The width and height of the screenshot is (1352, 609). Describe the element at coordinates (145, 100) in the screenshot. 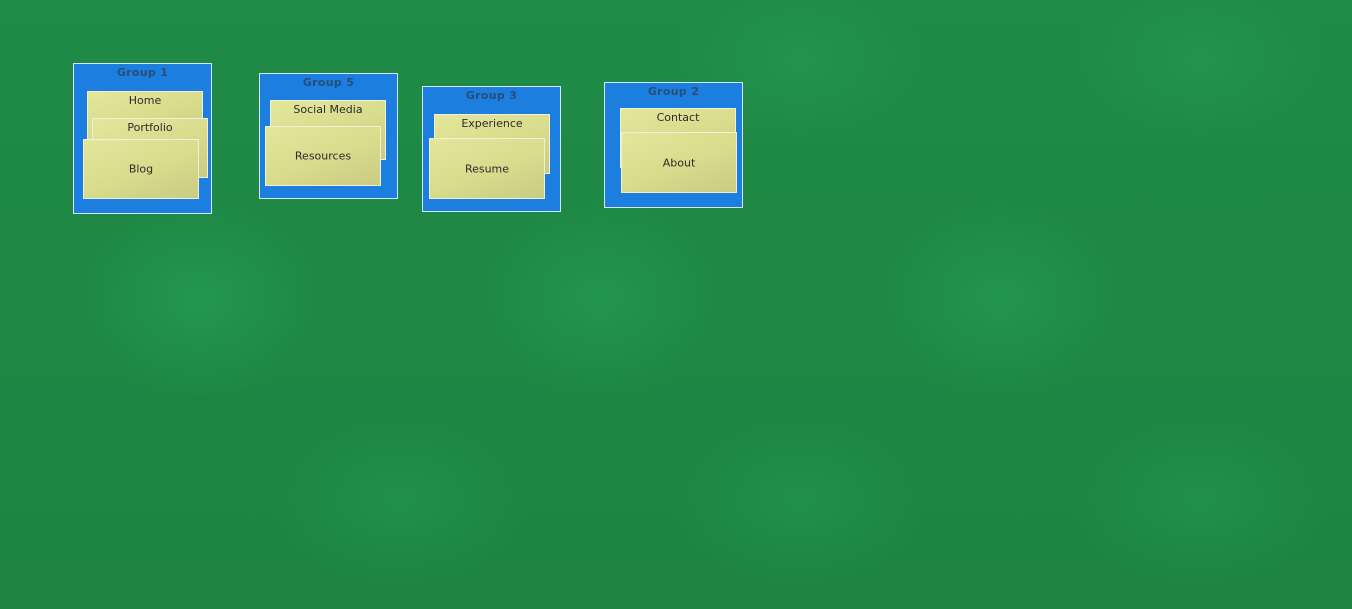

I see `card-label: Home` at that location.